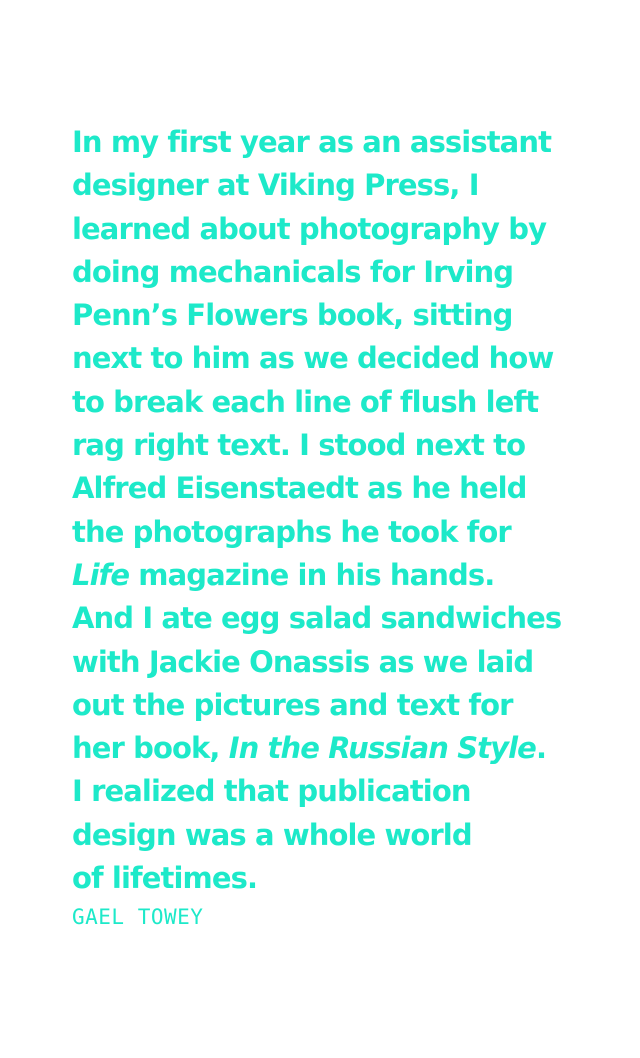 The image size is (640, 1058). I want to click on quote-line: rag right text. I stood next to, so click(299, 445).